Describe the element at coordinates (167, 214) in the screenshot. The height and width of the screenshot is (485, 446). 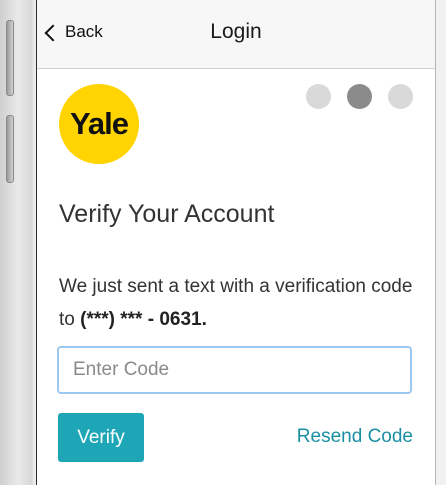
I see `verify-heading: Verify Your Account` at that location.